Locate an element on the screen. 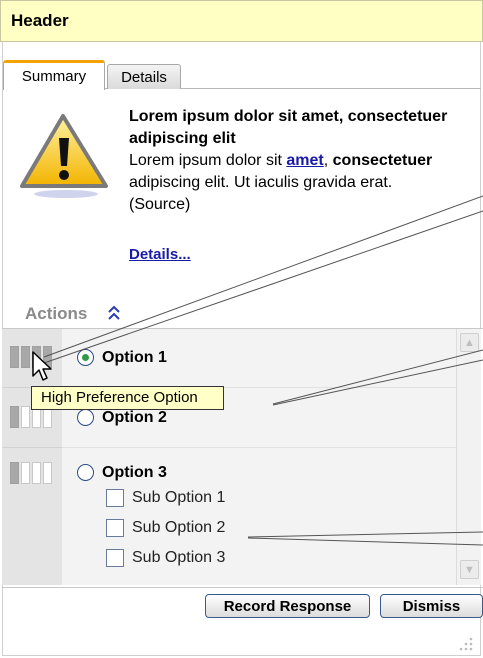  option-3-label: Option 3 is located at coordinates (134, 473).